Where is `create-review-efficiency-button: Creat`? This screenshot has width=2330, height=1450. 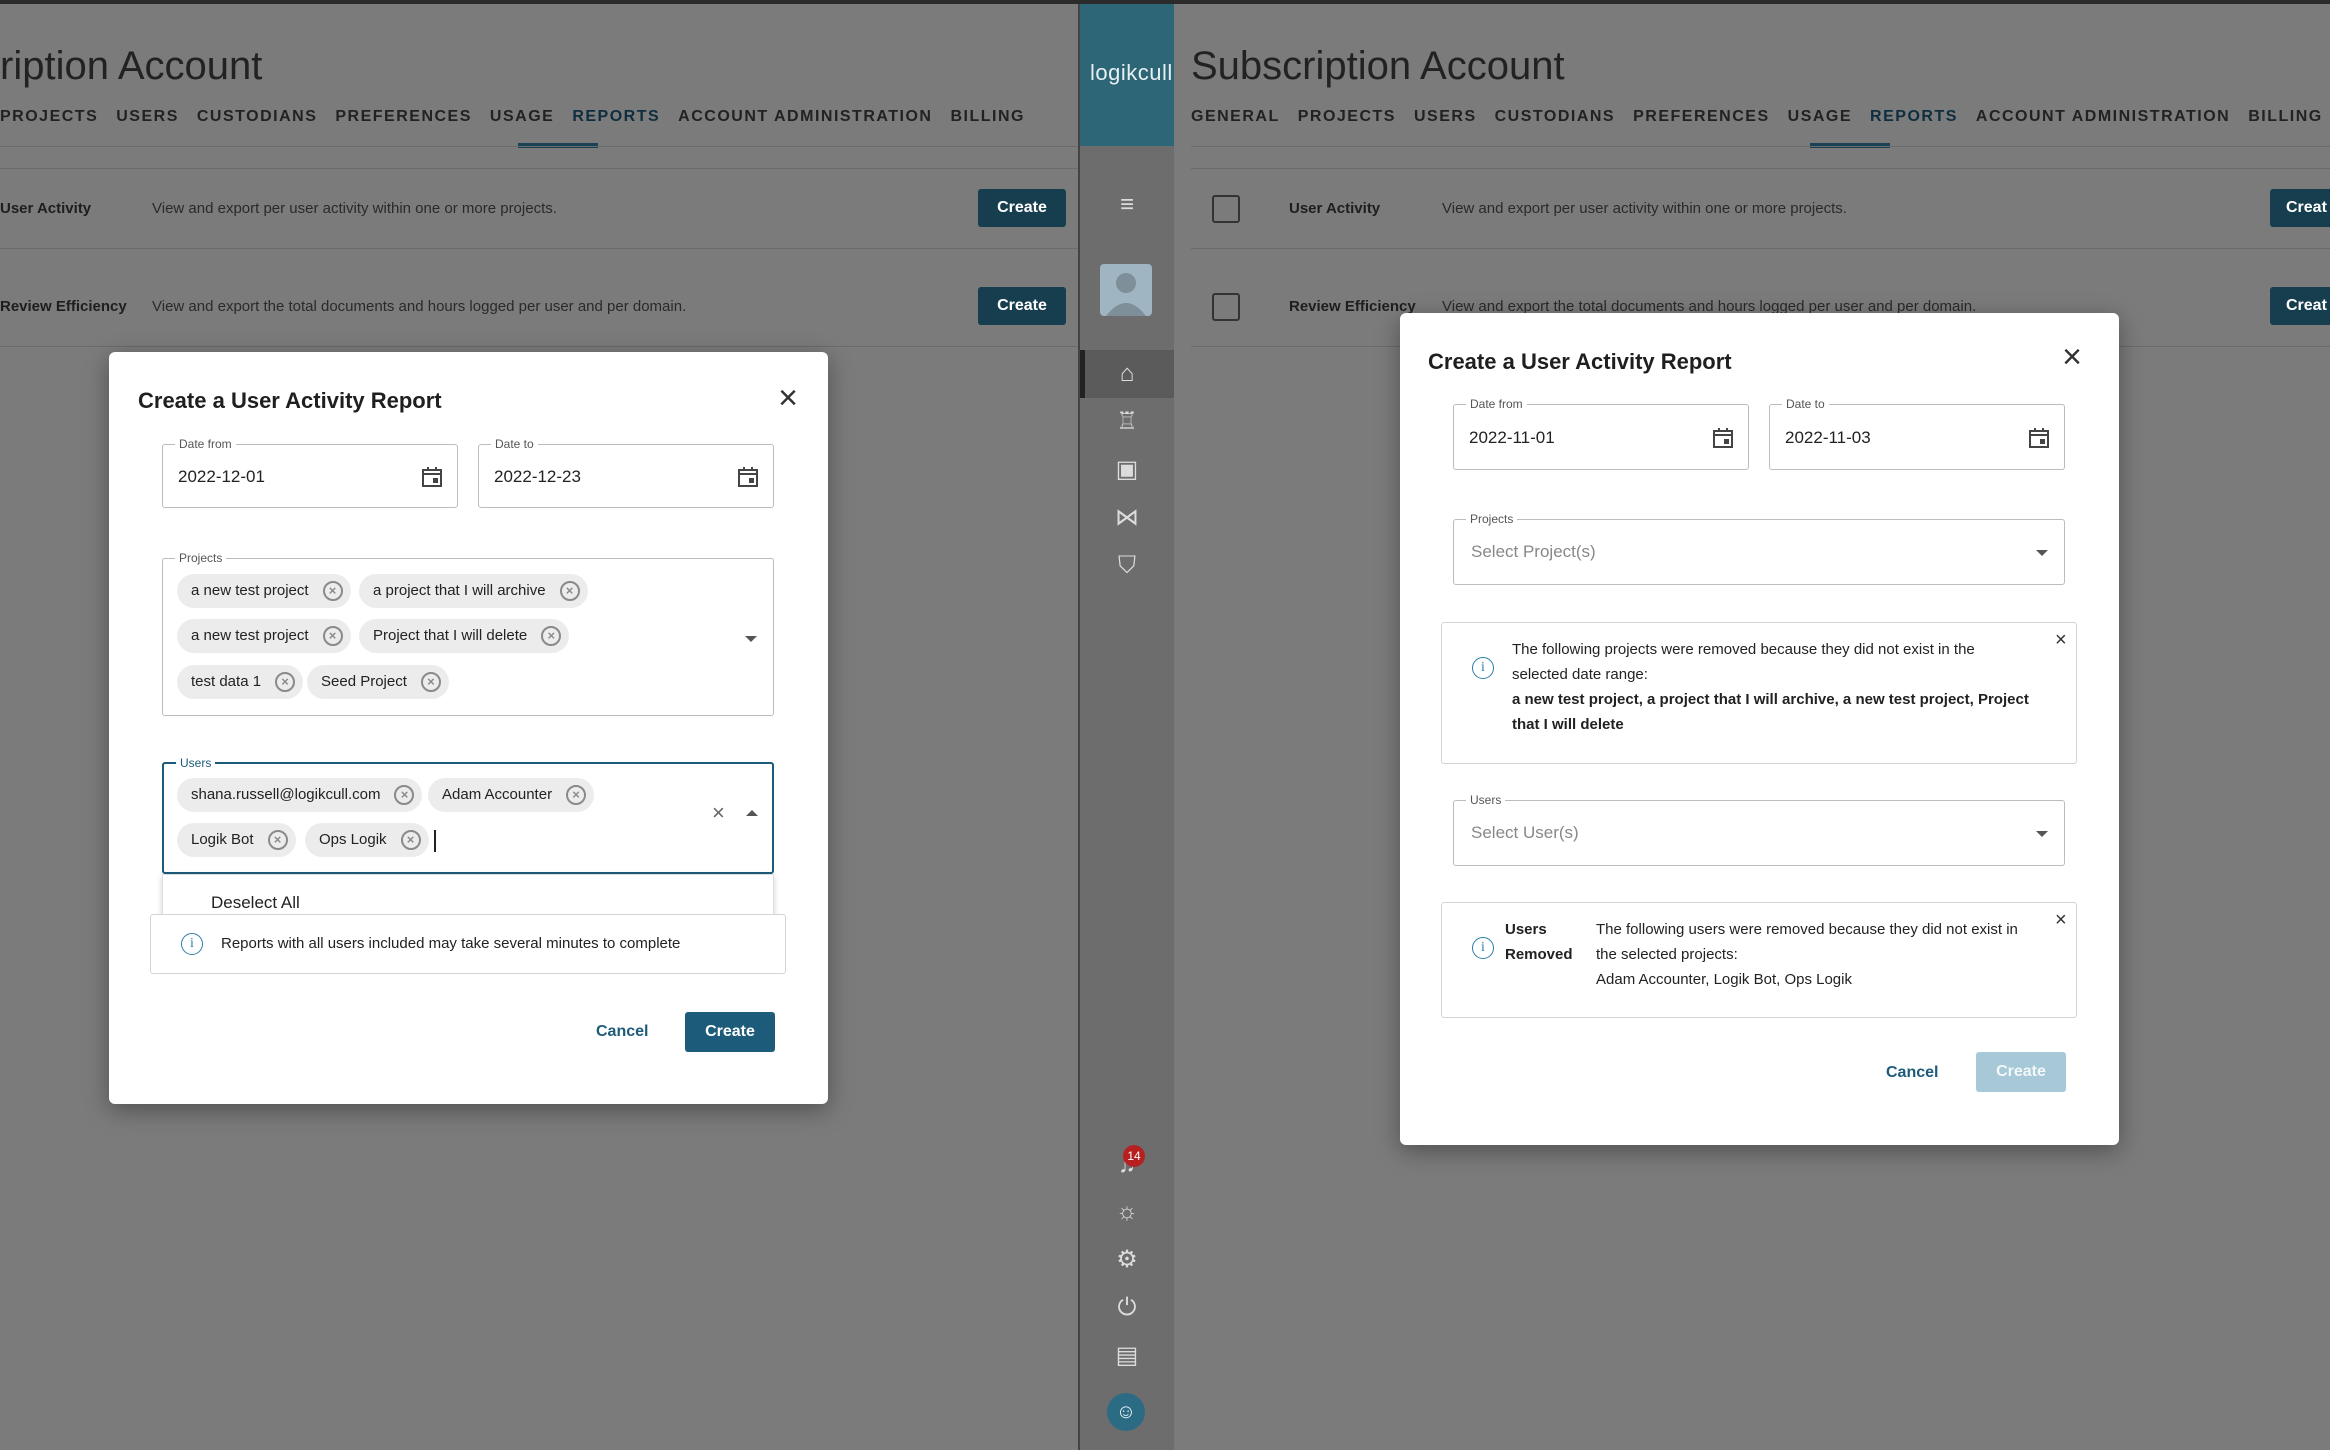
create-review-efficiency-button: Creat is located at coordinates (2300, 306).